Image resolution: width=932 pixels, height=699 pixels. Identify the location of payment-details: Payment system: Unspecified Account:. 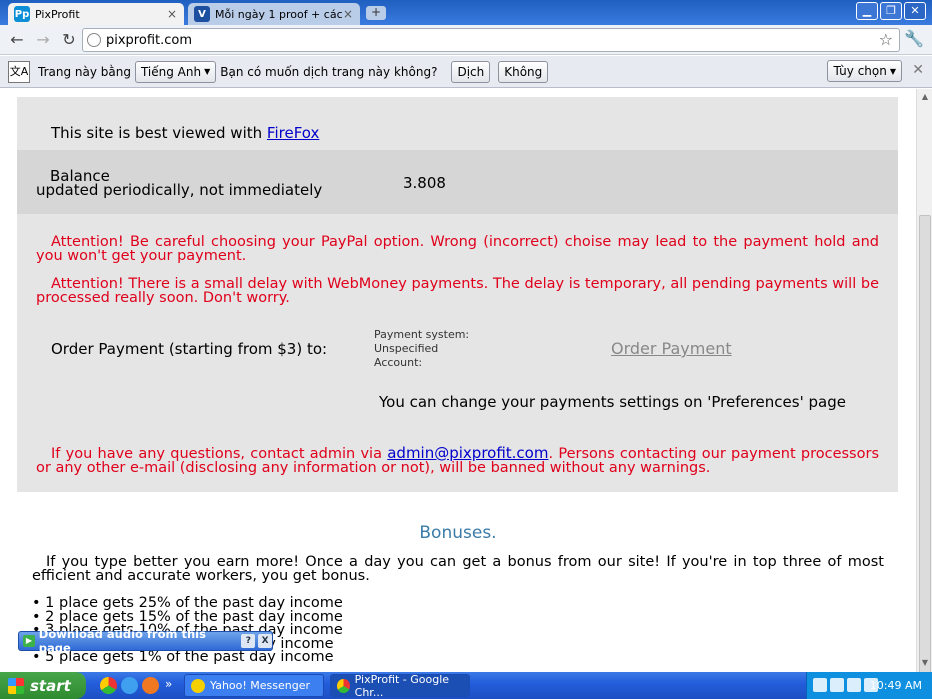
(421, 349).